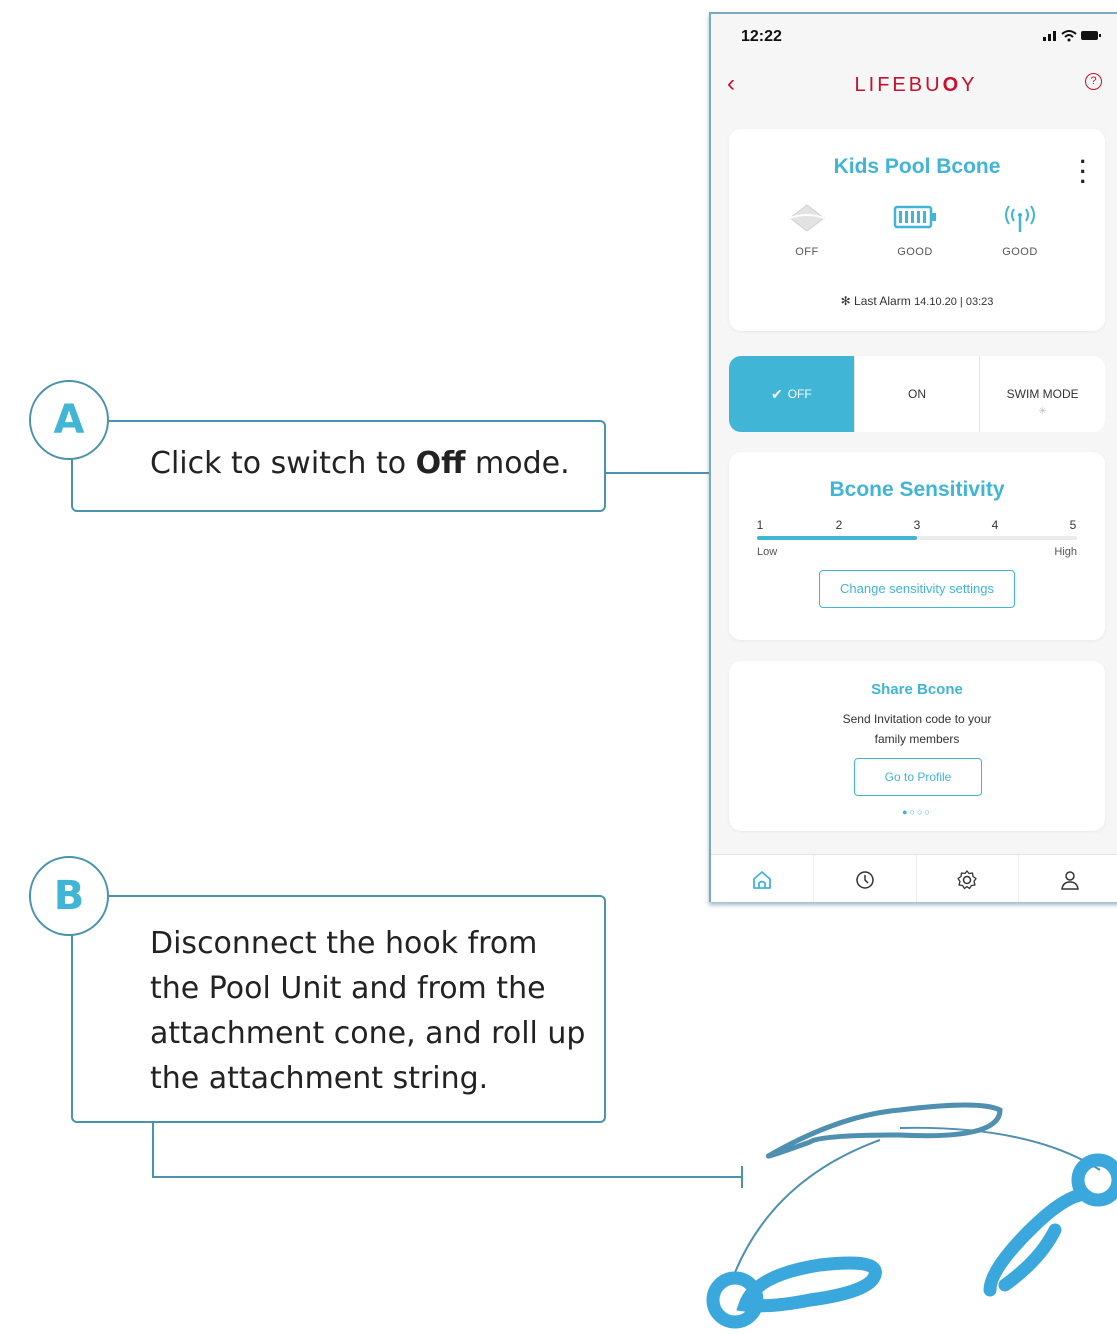  Describe the element at coordinates (807, 218) in the screenshot. I see `bcone-icon` at that location.